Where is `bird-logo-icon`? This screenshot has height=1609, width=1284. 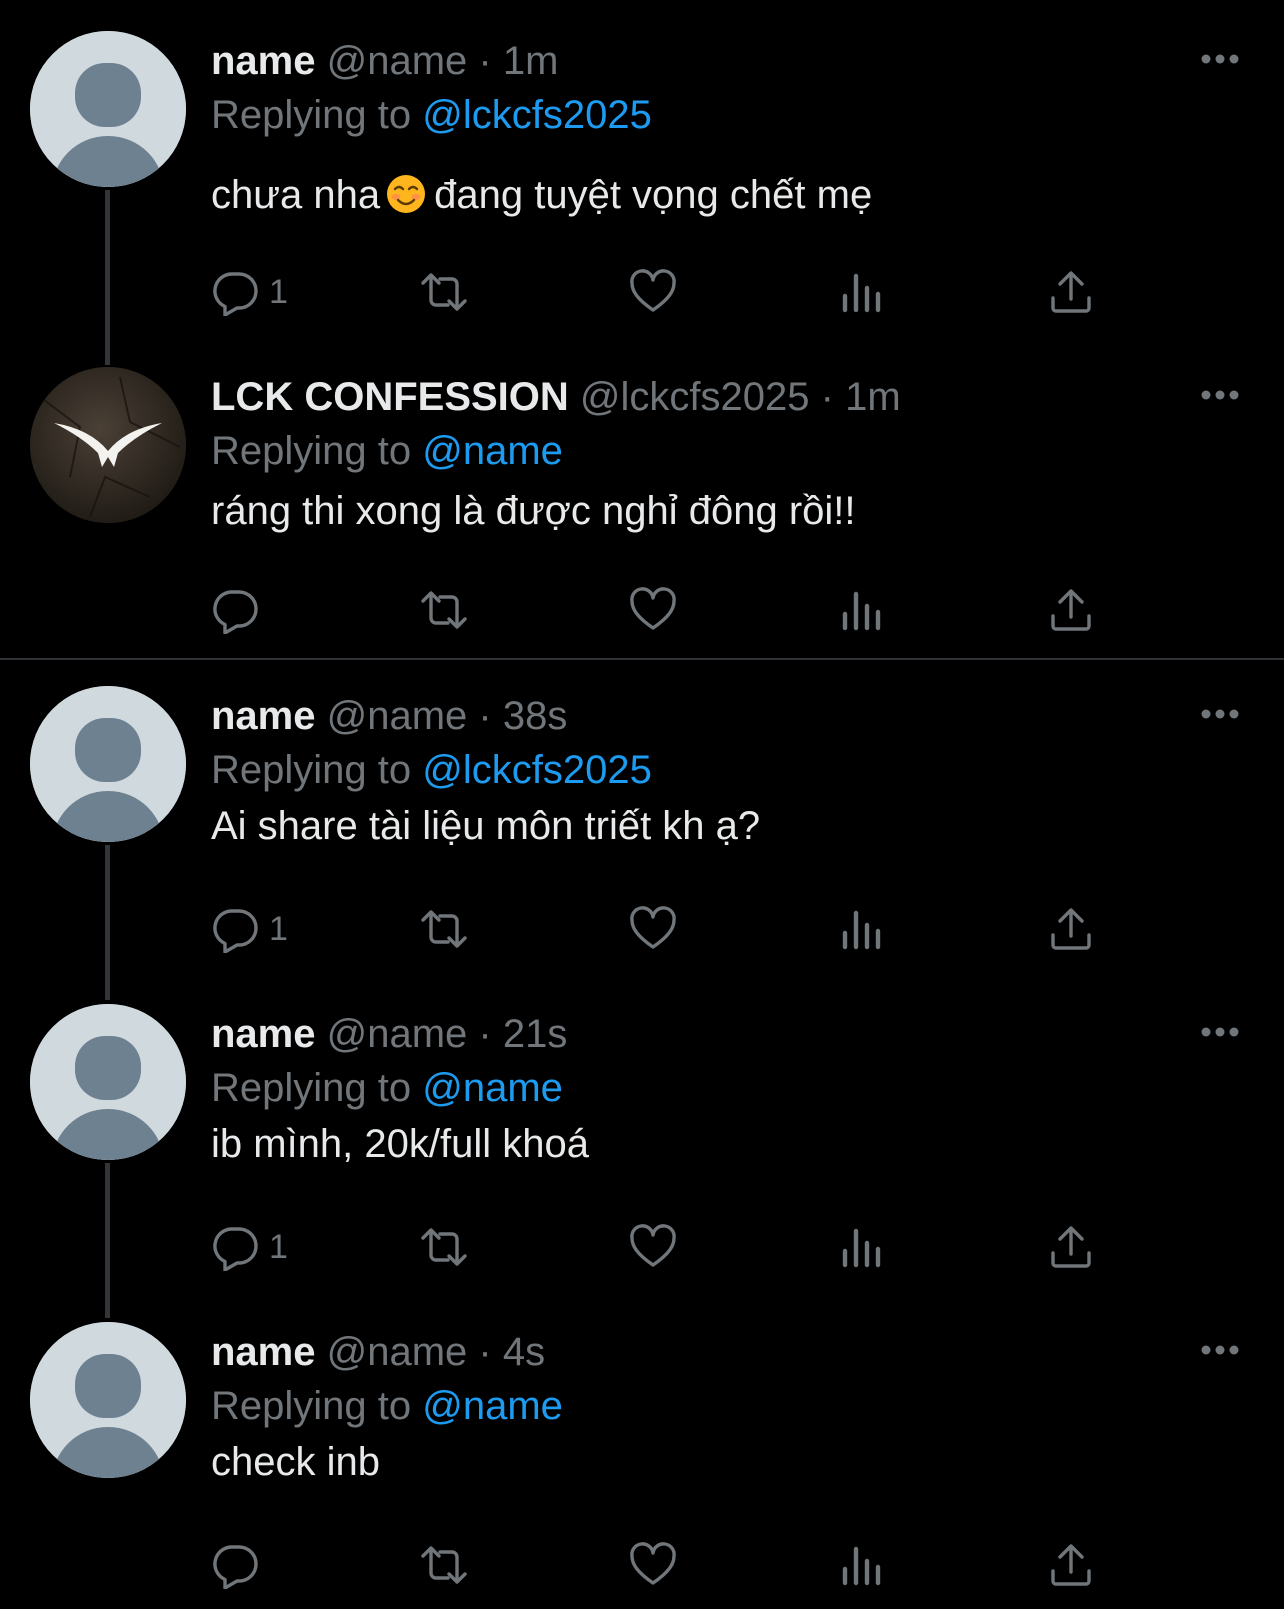 bird-logo-icon is located at coordinates (108, 445).